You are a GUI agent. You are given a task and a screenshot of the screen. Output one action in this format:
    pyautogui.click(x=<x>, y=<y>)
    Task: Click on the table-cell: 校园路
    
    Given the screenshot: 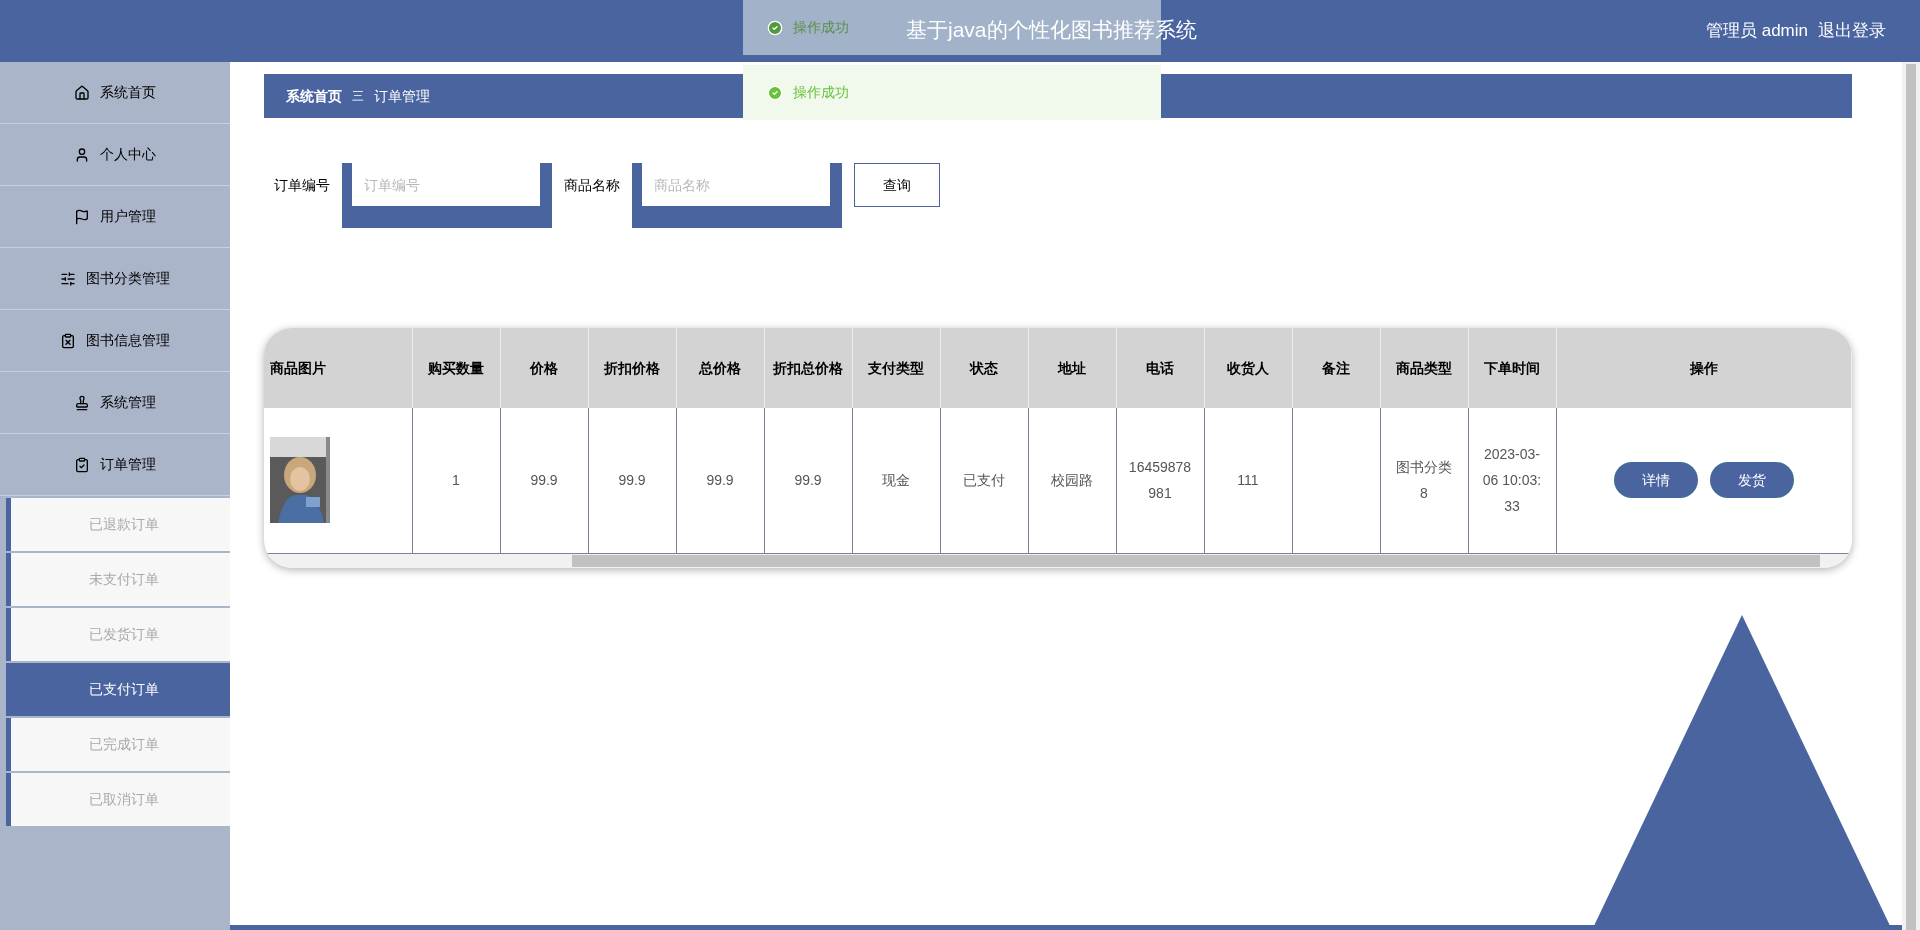 What is the action you would take?
    pyautogui.click(x=1072, y=480)
    